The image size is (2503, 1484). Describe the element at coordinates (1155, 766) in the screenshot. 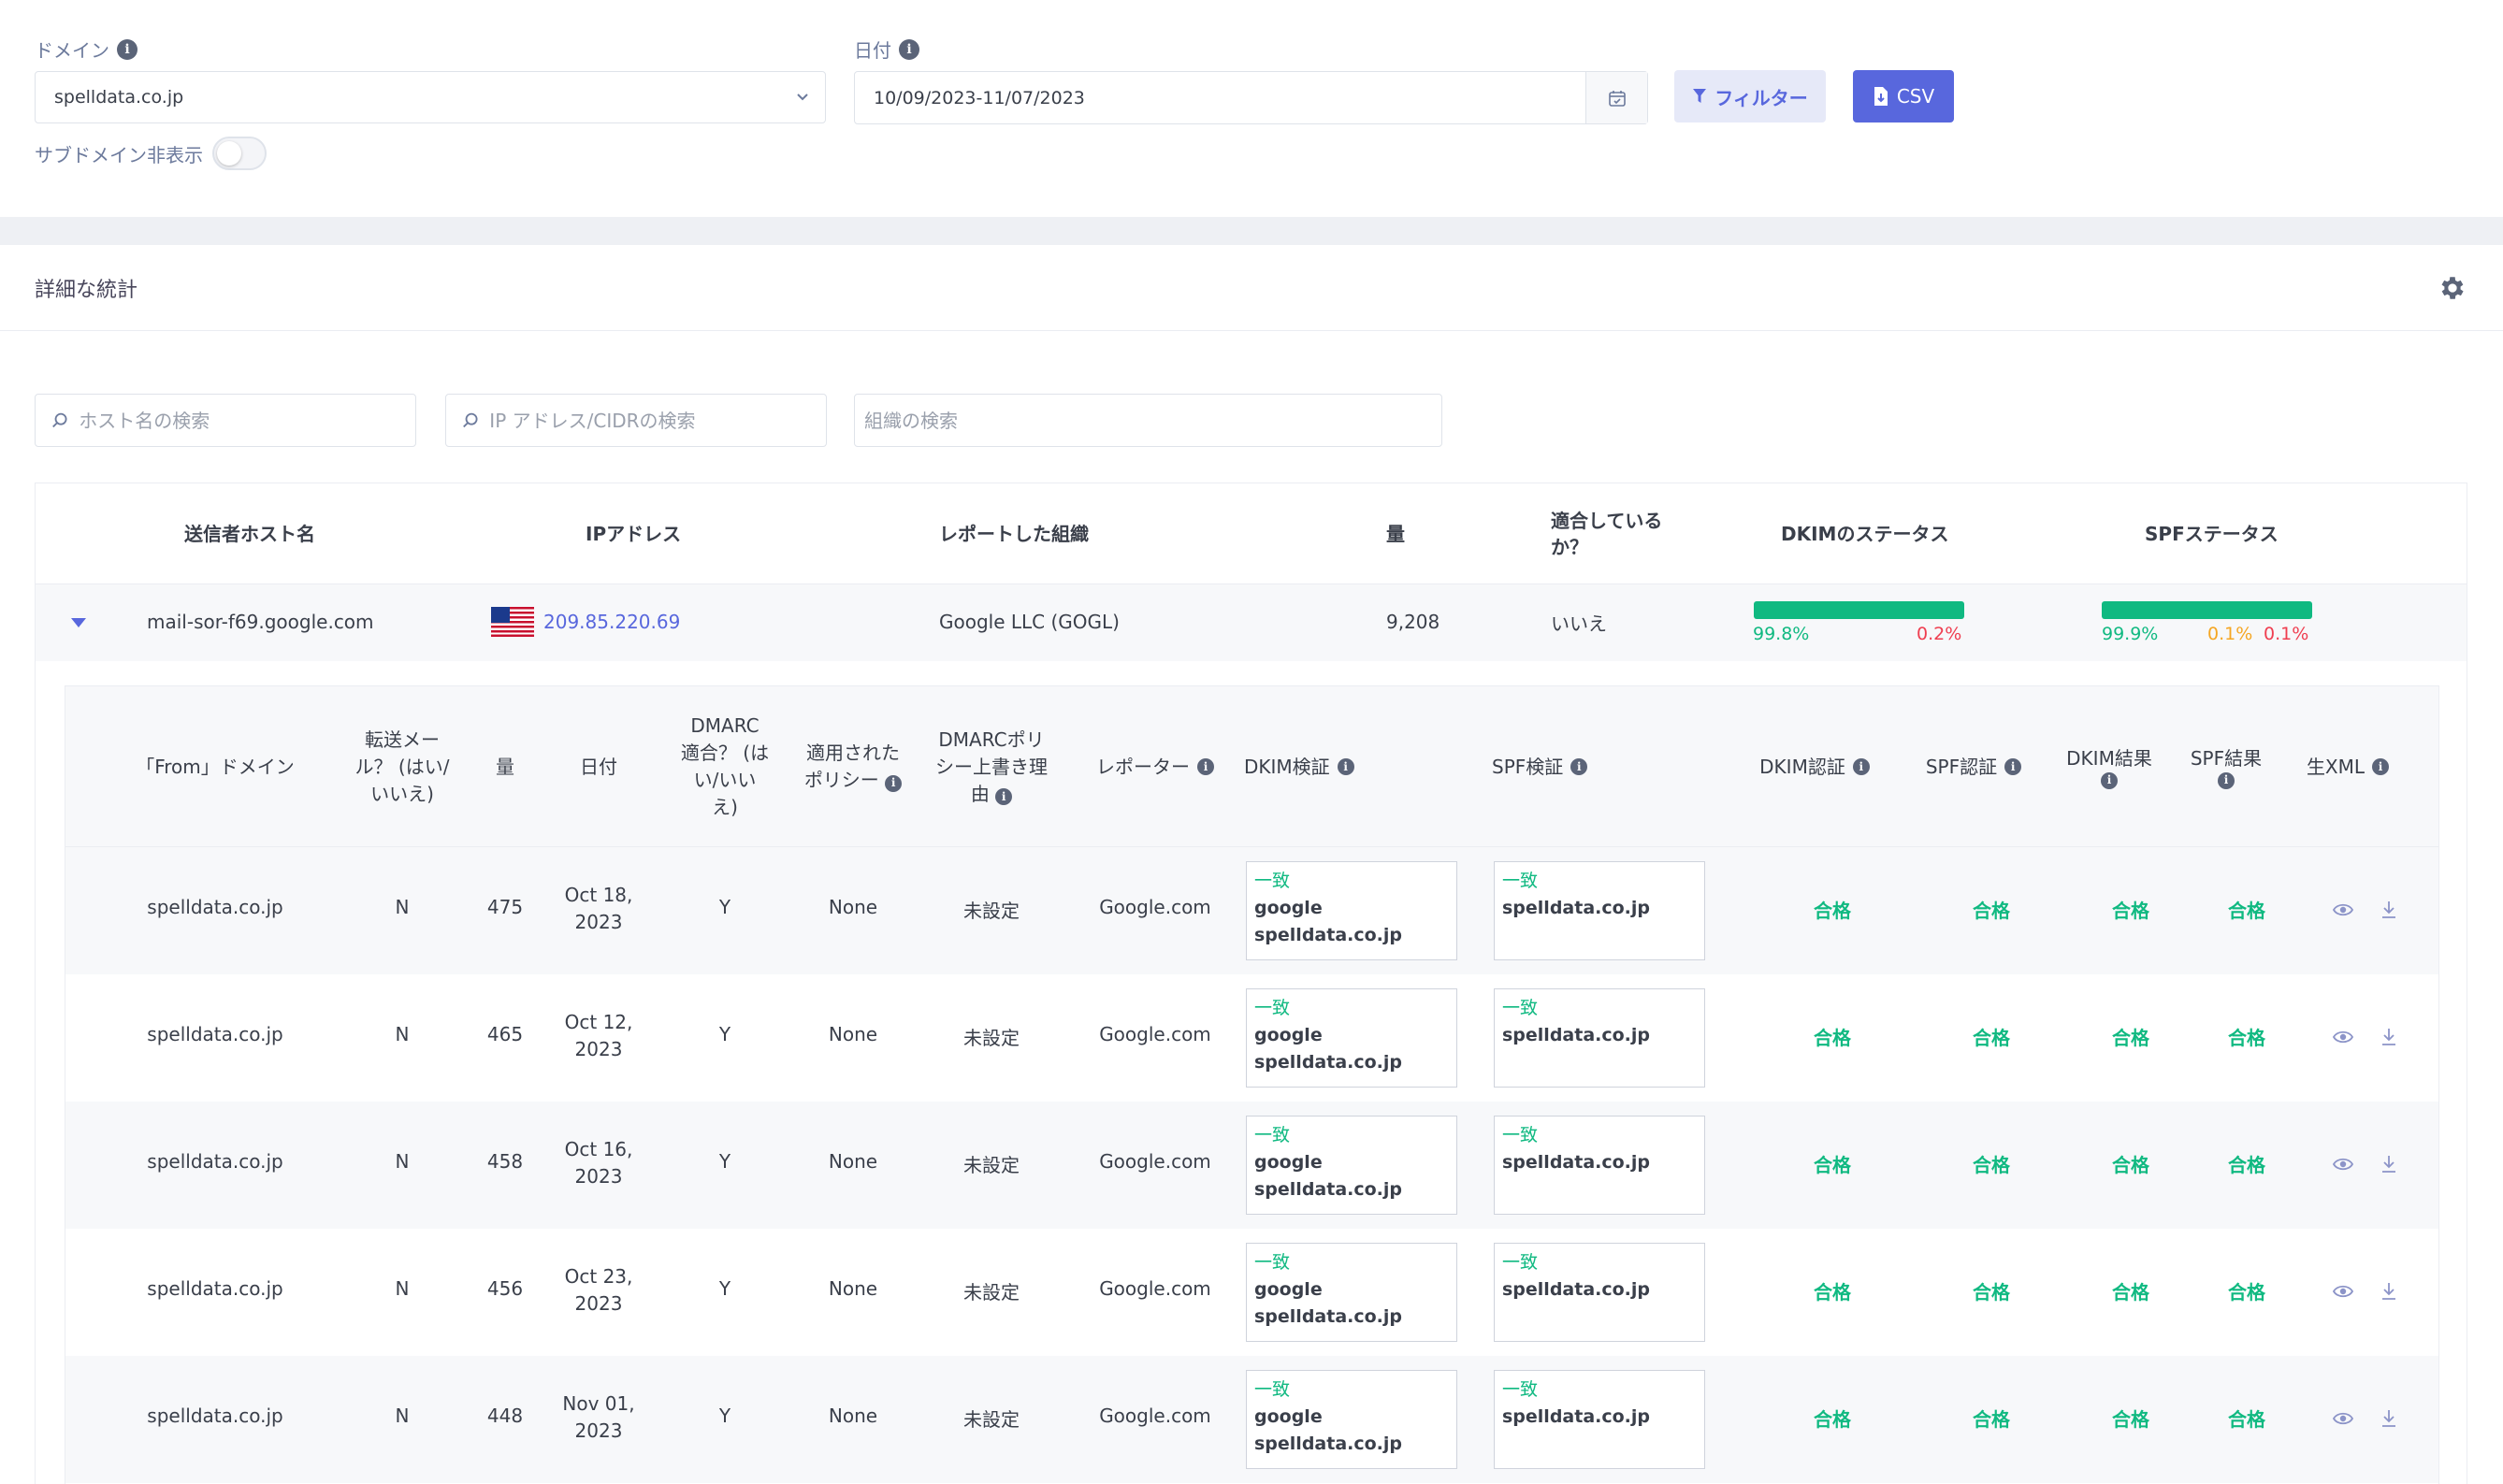

I see `col-reporter: レポーター i` at that location.